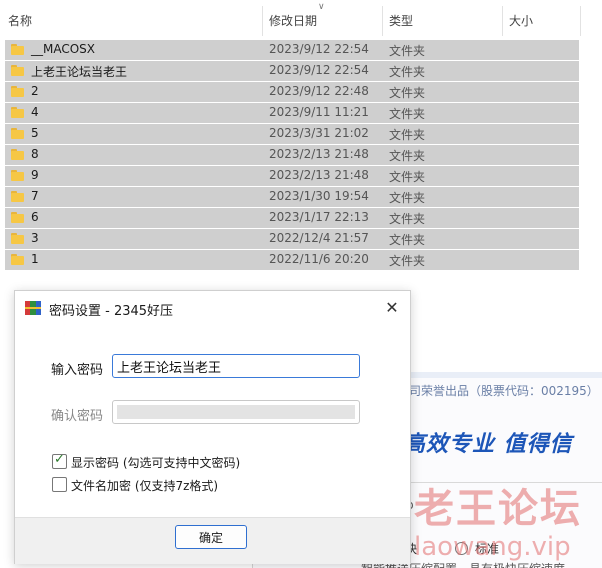 The width and height of the screenshot is (602, 568). What do you see at coordinates (155, 462) in the screenshot?
I see `show-password-label: 显示密码 (勾选可支持中文密码)` at bounding box center [155, 462].